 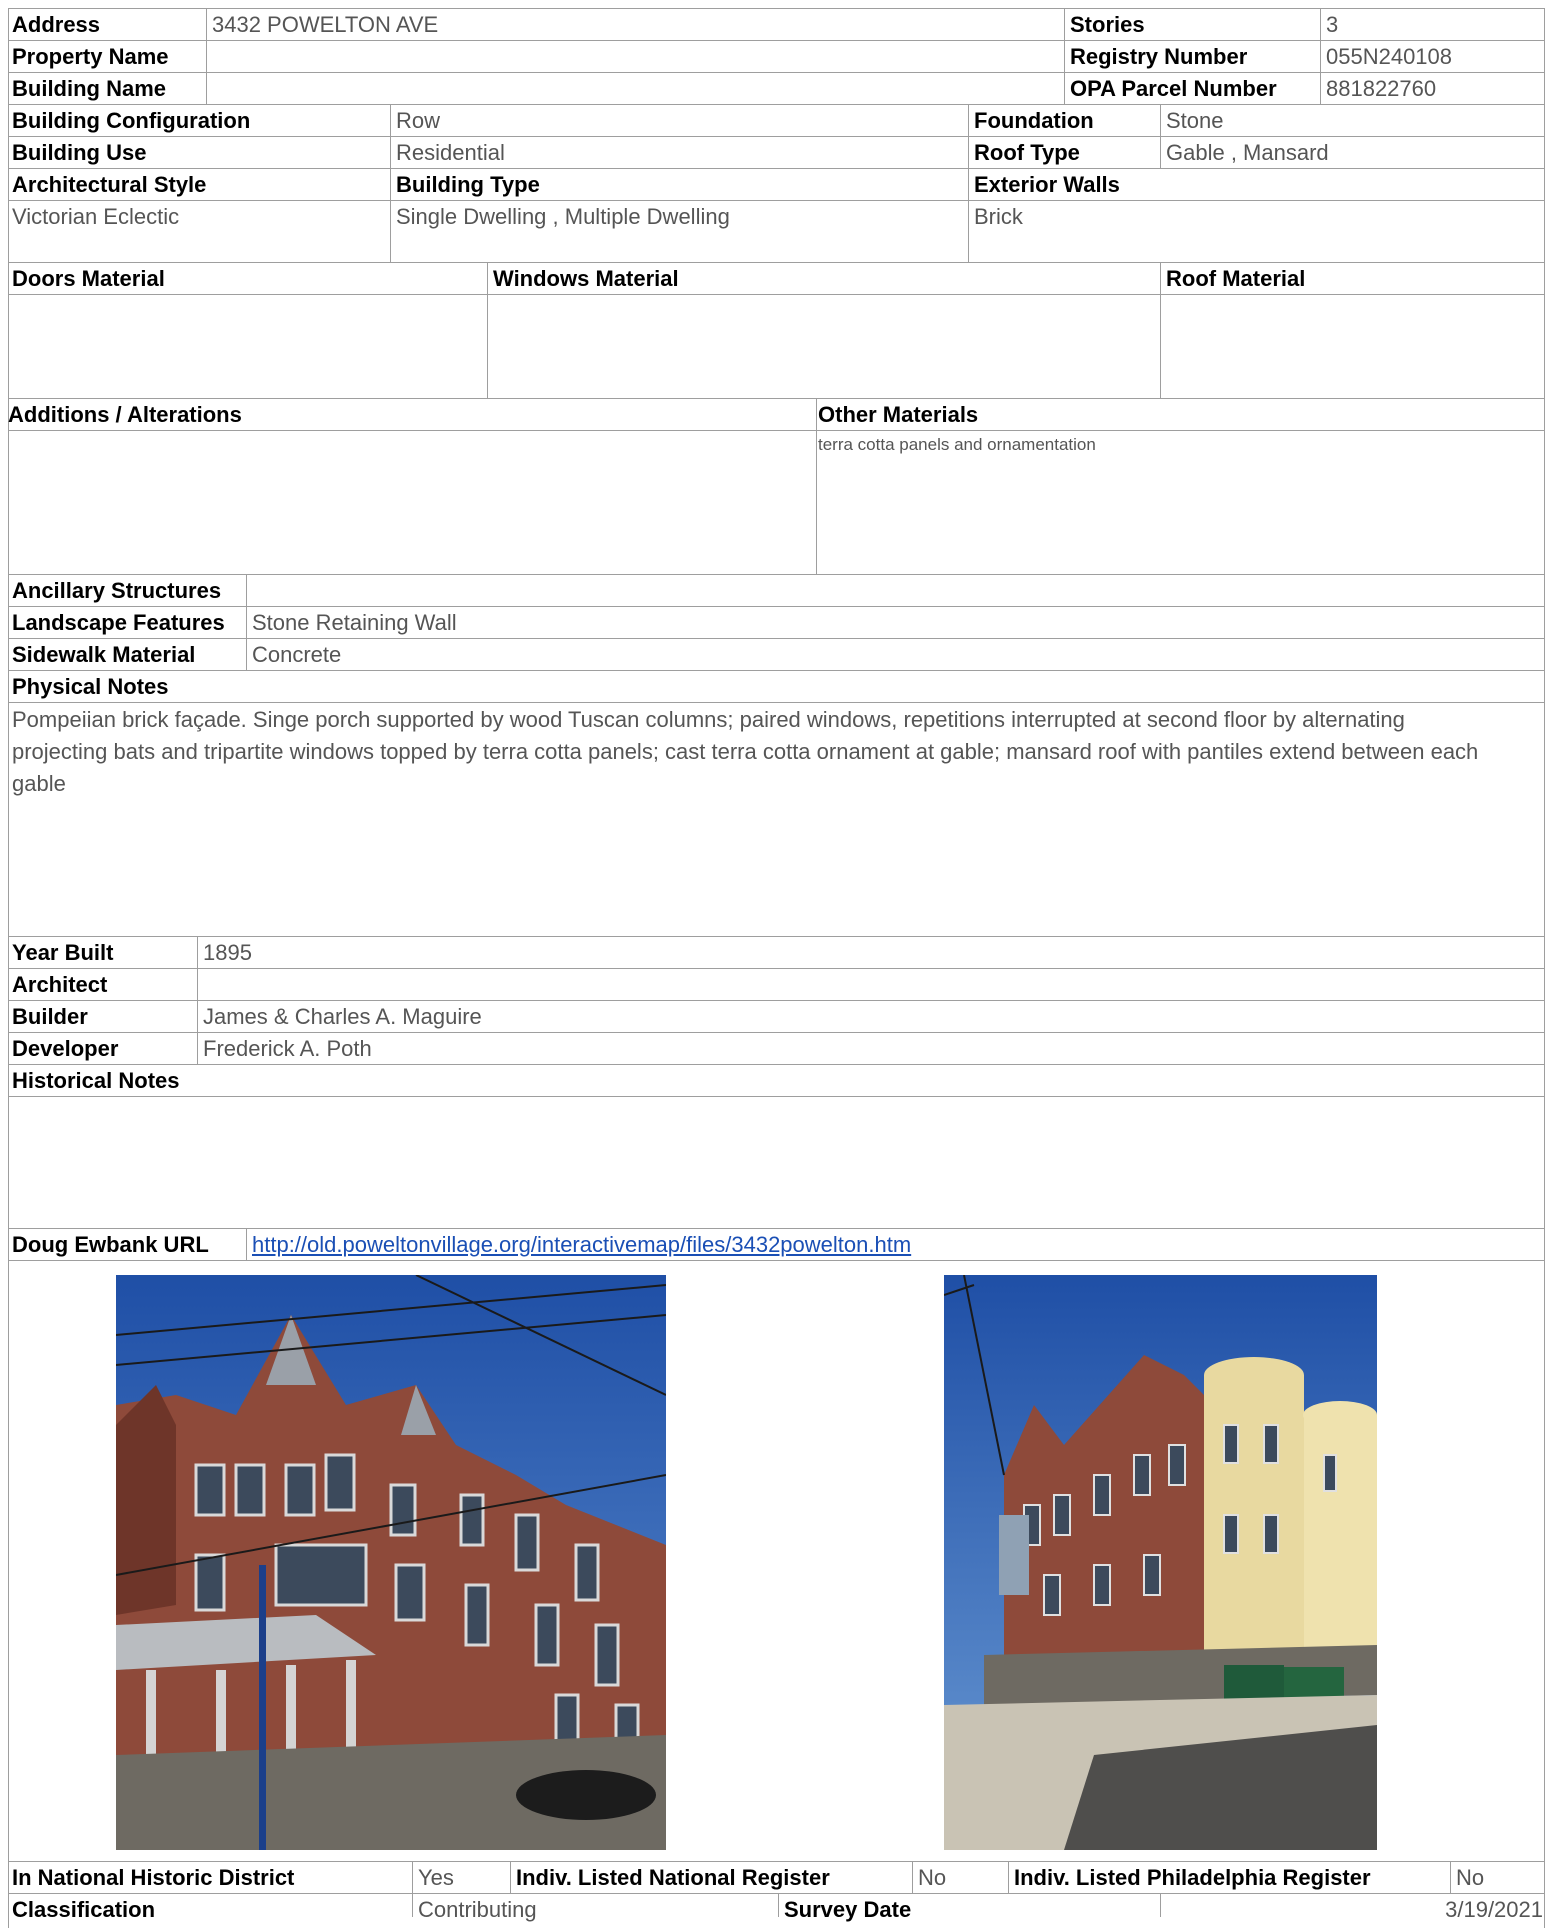 What do you see at coordinates (227, 952) in the screenshot?
I see `year-built-value: 1895` at bounding box center [227, 952].